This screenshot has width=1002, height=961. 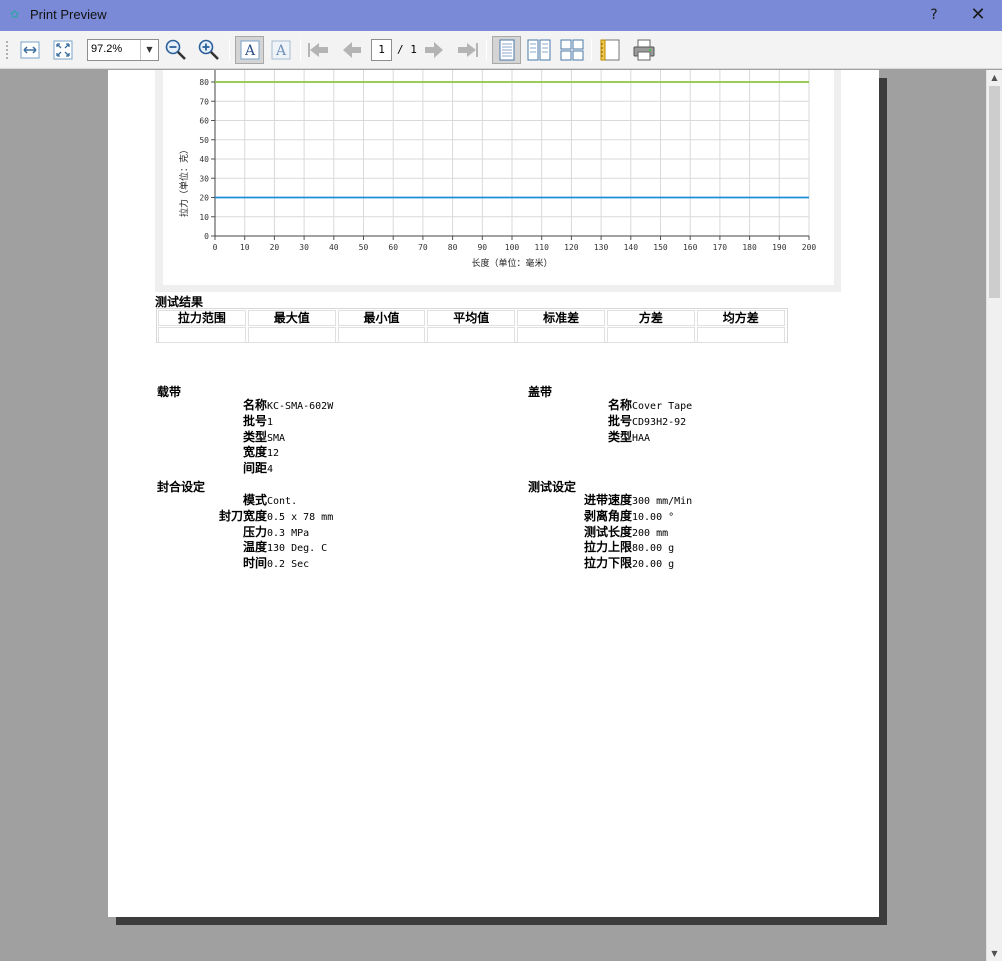 I want to click on seal-field-label: 温度, so click(x=254, y=547).